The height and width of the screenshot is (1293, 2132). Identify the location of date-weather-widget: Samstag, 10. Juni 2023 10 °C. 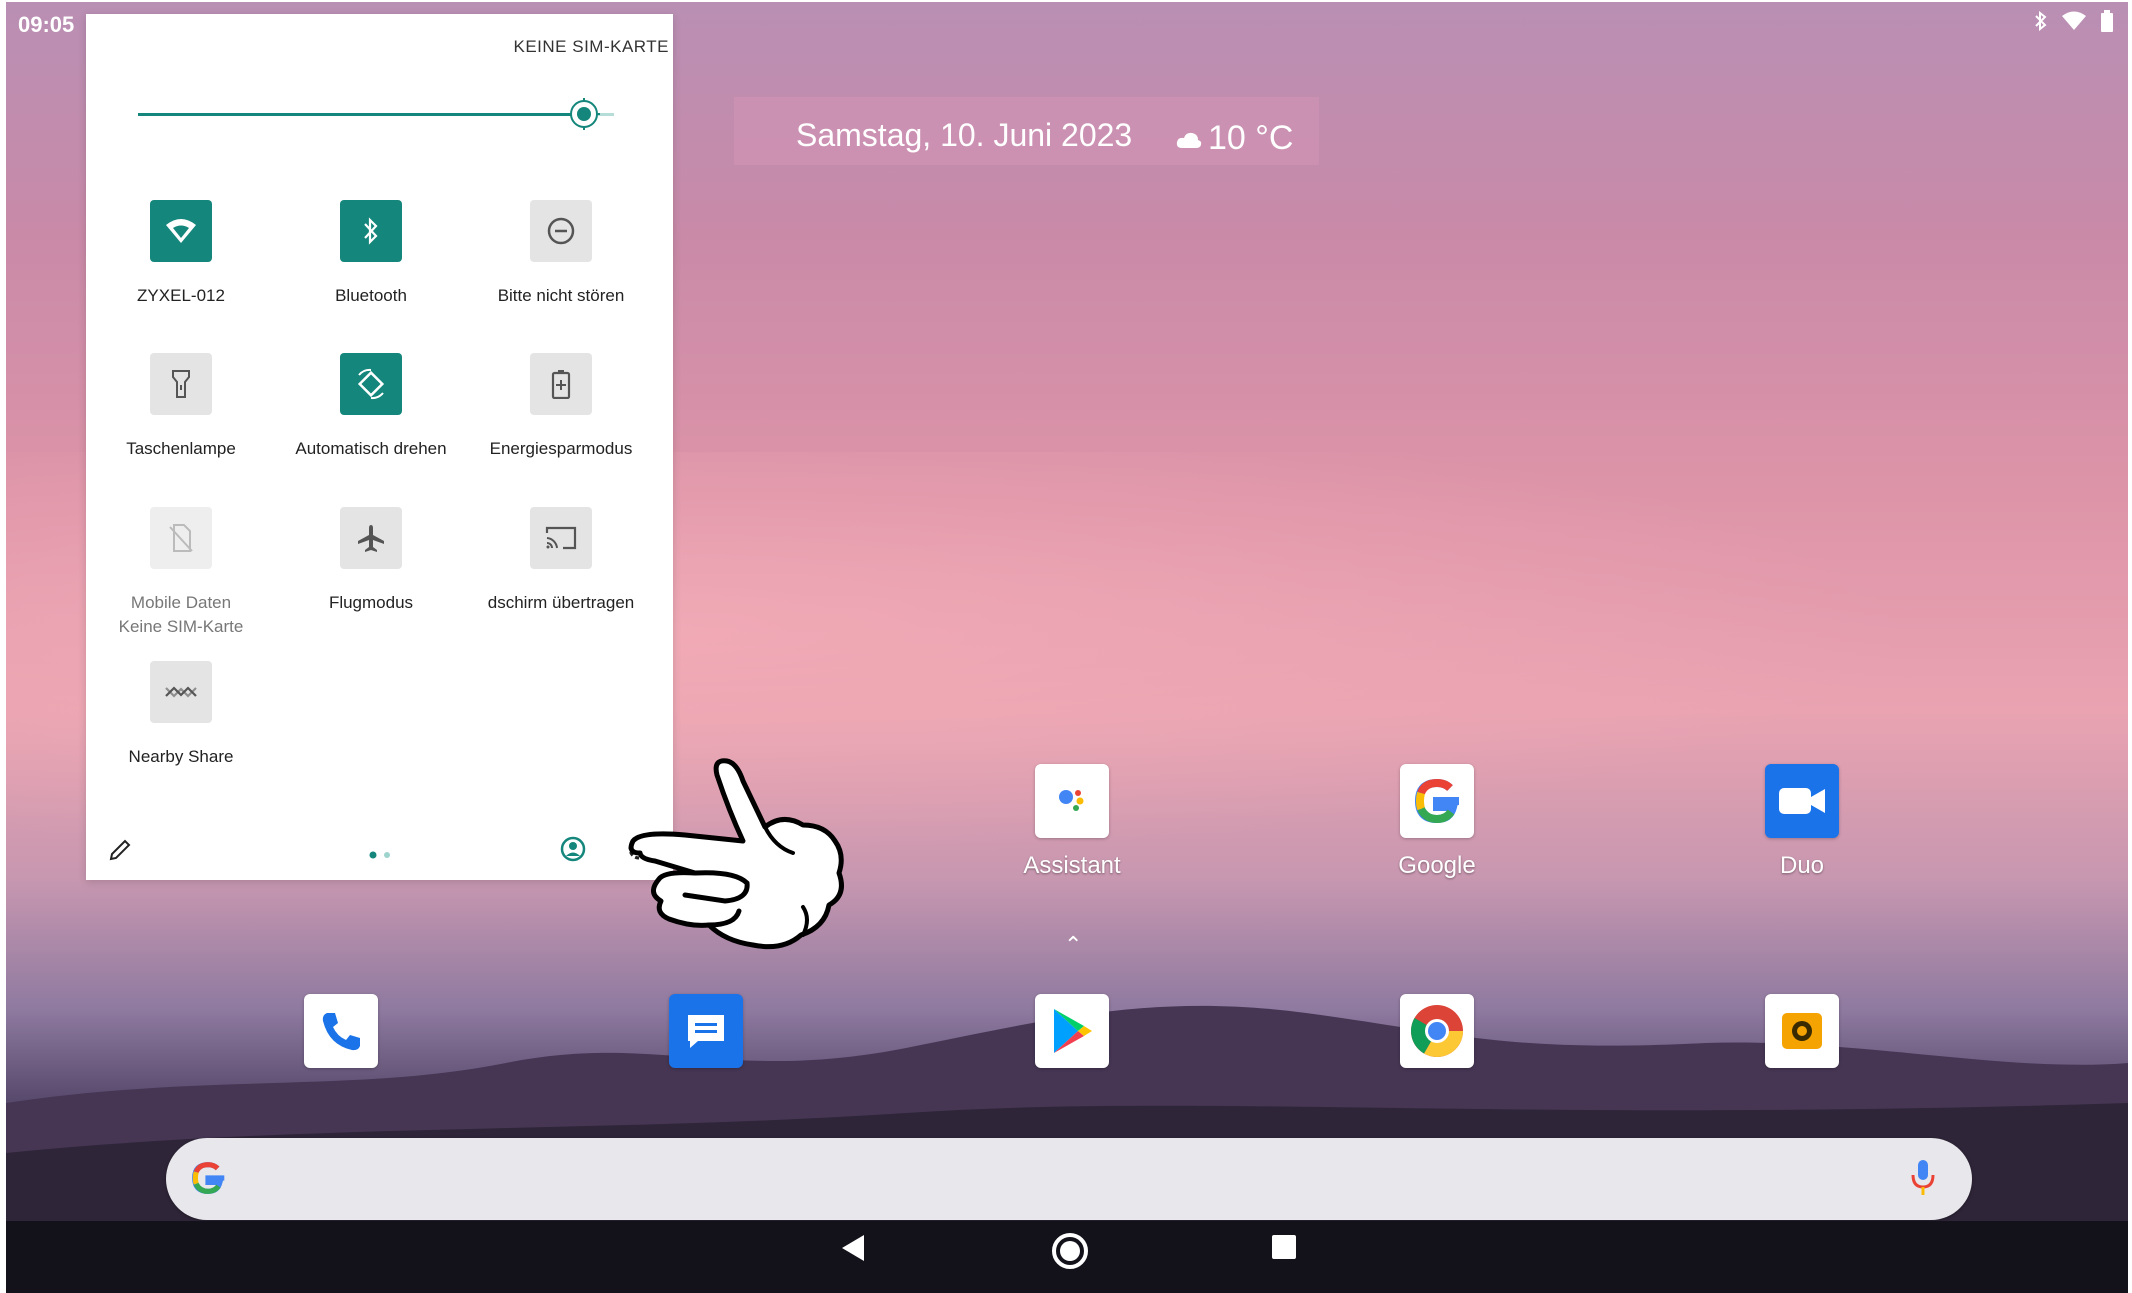
(1026, 131).